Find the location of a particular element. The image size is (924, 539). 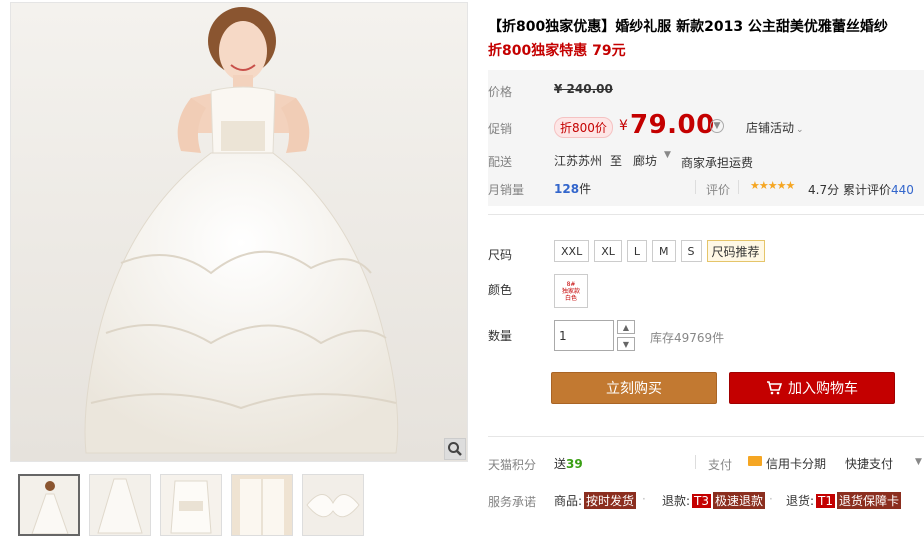

sales-unit: 件 is located at coordinates (585, 189).